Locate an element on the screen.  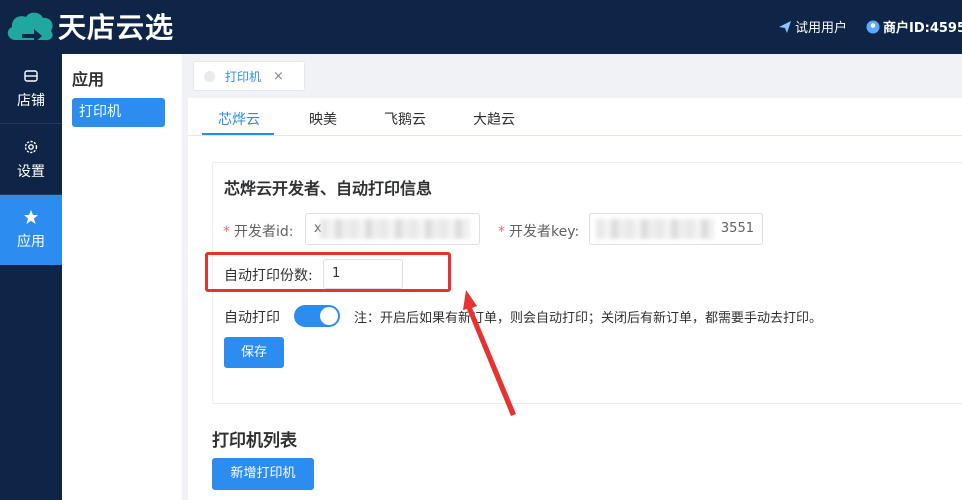
developer-id-label: * 开发者id: is located at coordinates (258, 231).